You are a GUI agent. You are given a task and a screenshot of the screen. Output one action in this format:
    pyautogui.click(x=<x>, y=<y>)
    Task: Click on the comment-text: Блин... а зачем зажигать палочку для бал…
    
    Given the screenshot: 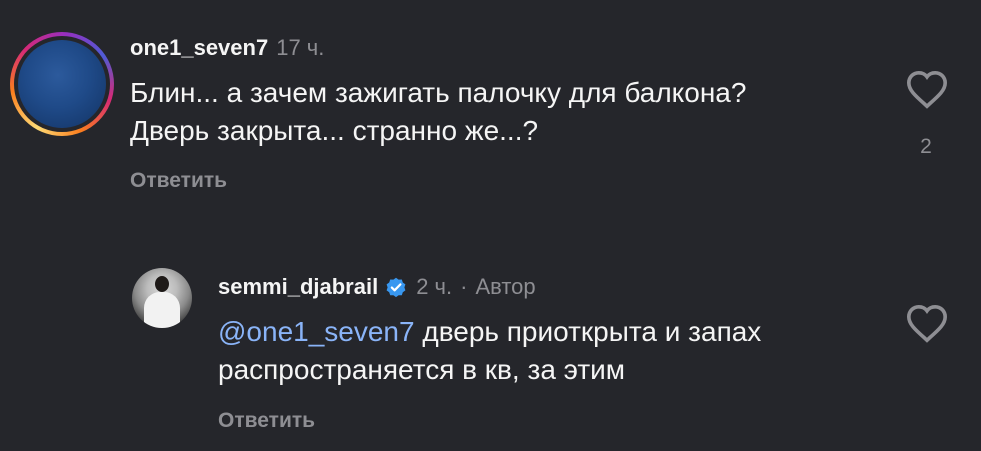 What is the action you would take?
    pyautogui.click(x=438, y=112)
    